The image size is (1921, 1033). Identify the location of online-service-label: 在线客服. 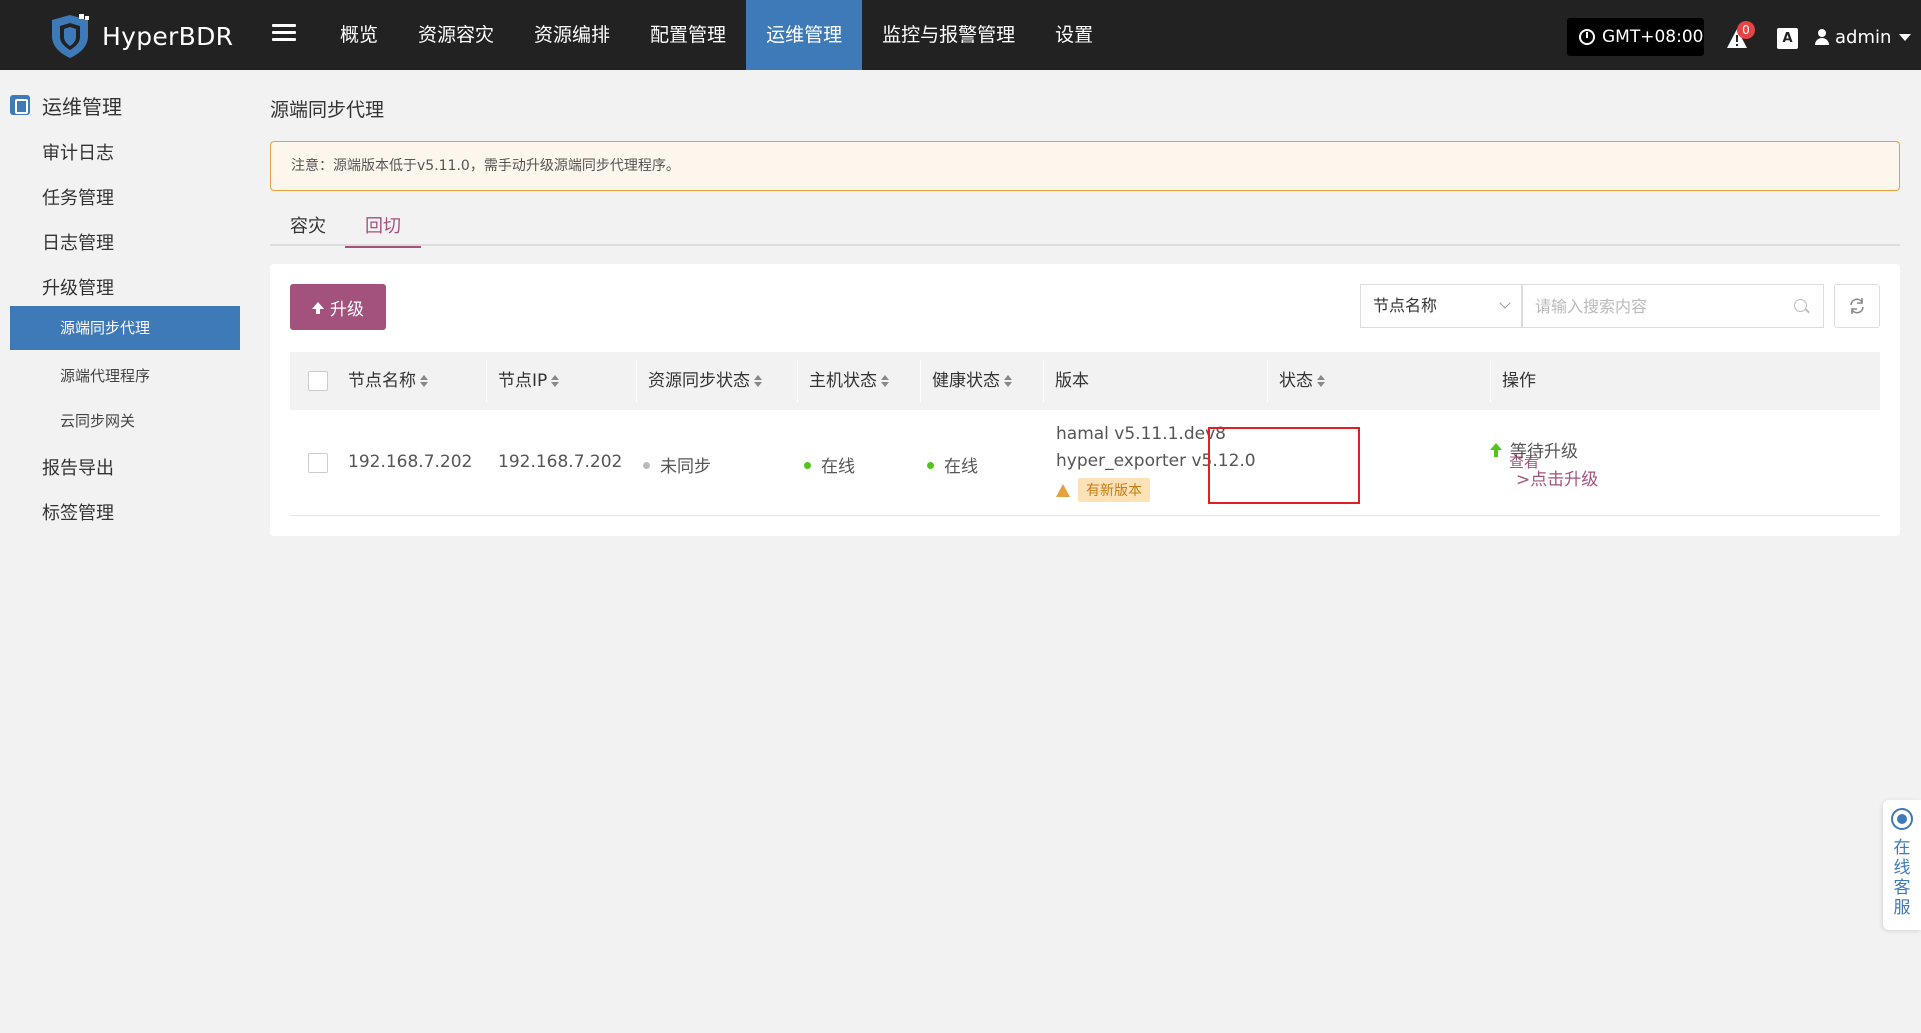
(1902, 878).